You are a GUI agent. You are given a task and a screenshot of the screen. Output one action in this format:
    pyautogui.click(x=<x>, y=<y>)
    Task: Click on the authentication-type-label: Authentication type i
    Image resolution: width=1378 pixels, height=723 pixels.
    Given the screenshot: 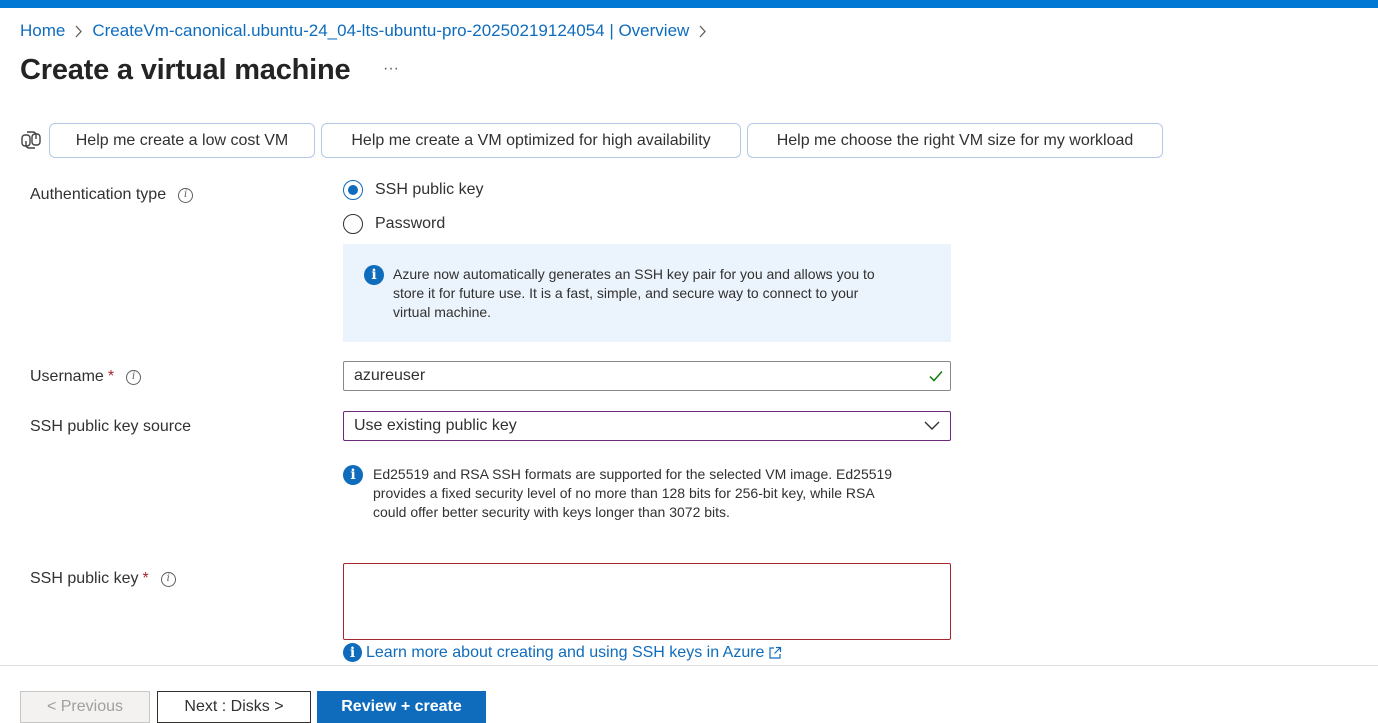 What is the action you would take?
    pyautogui.click(x=112, y=195)
    